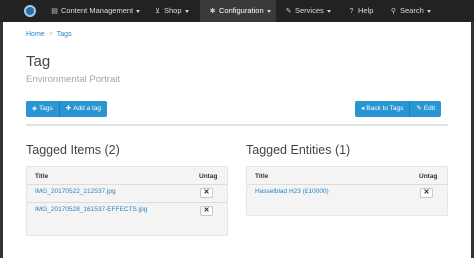 Image resolution: width=474 pixels, height=258 pixels. I want to click on tagged-entities-heading: Tagged Entities (1), so click(298, 150).